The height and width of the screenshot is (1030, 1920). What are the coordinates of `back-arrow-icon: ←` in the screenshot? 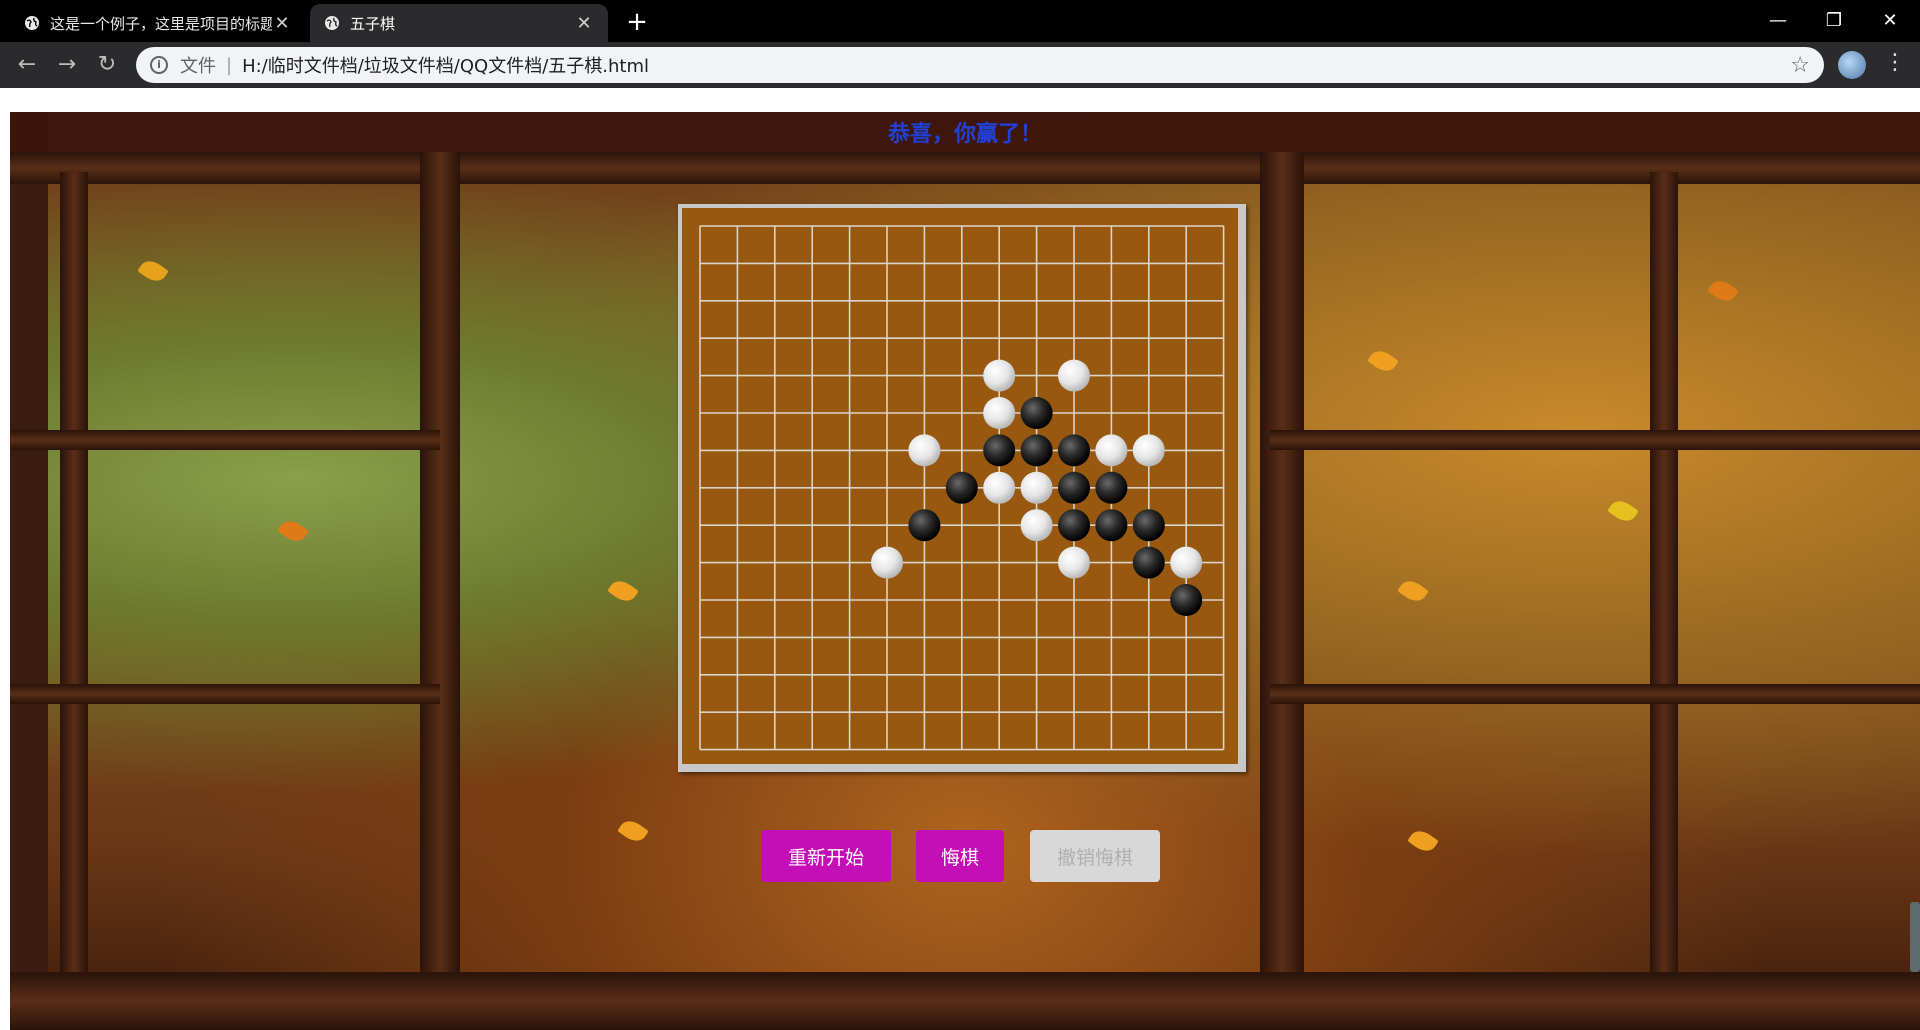 It's located at (27, 65).